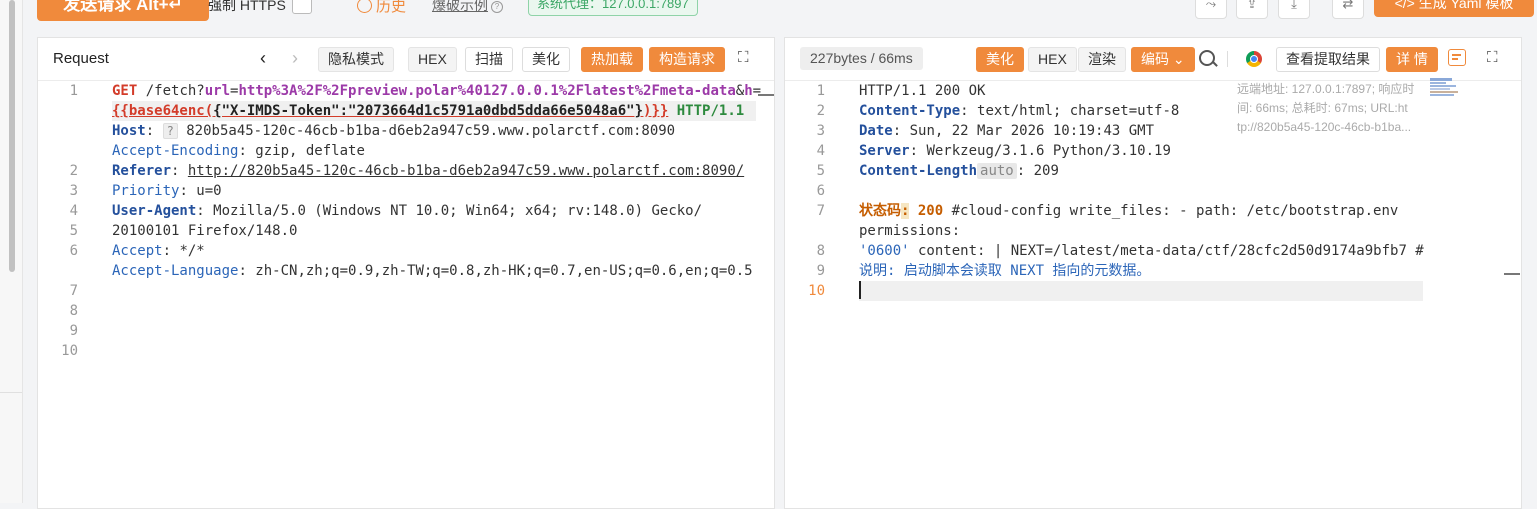 The height and width of the screenshot is (509, 1537). Describe the element at coordinates (1454, 8) in the screenshot. I see `generate-yaml-template-button: </> 生成 Yaml 模板` at that location.